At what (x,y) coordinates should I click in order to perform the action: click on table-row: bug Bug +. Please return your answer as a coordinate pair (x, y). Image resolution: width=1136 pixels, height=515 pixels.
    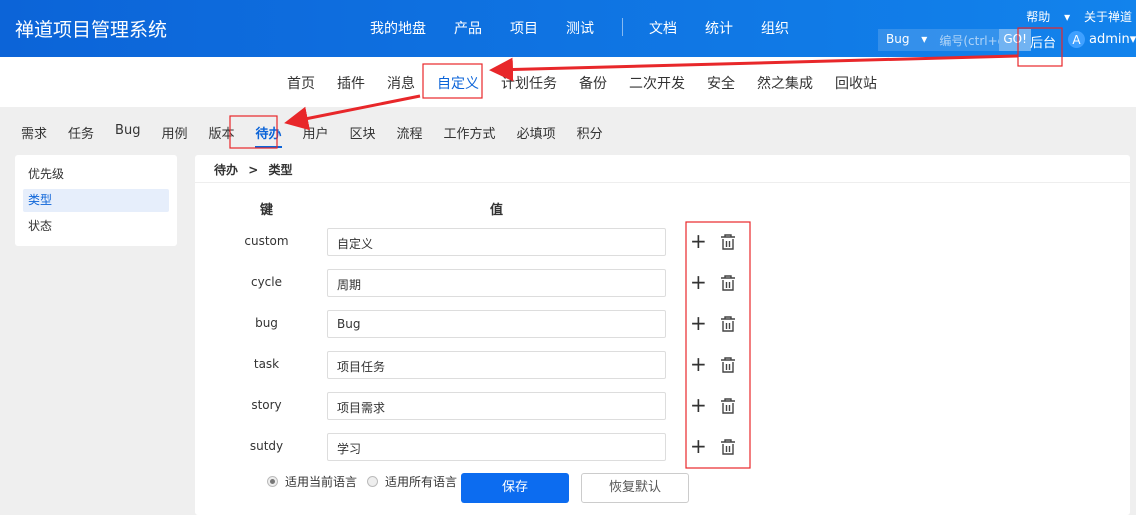
    Looking at the image, I should click on (662, 324).